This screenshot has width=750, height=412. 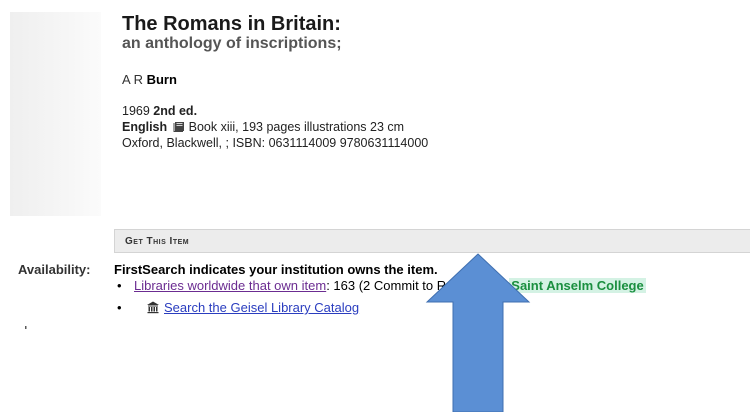 I want to click on up-arrow-annotation, so click(x=478, y=332).